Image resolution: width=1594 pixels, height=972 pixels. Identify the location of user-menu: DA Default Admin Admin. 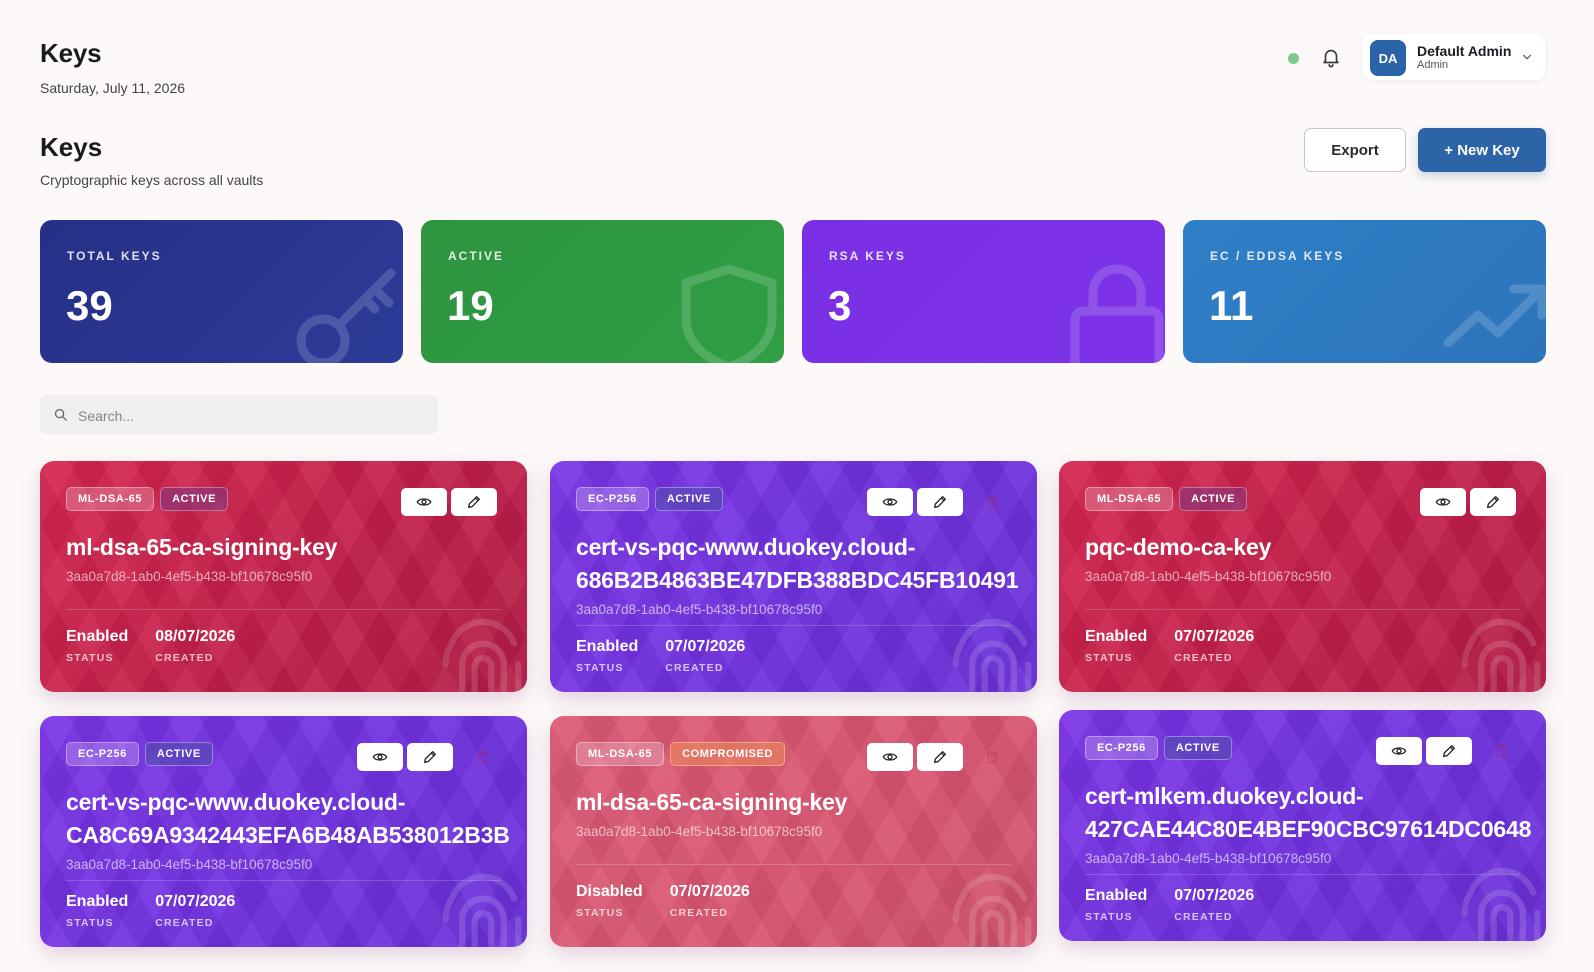
(1454, 57).